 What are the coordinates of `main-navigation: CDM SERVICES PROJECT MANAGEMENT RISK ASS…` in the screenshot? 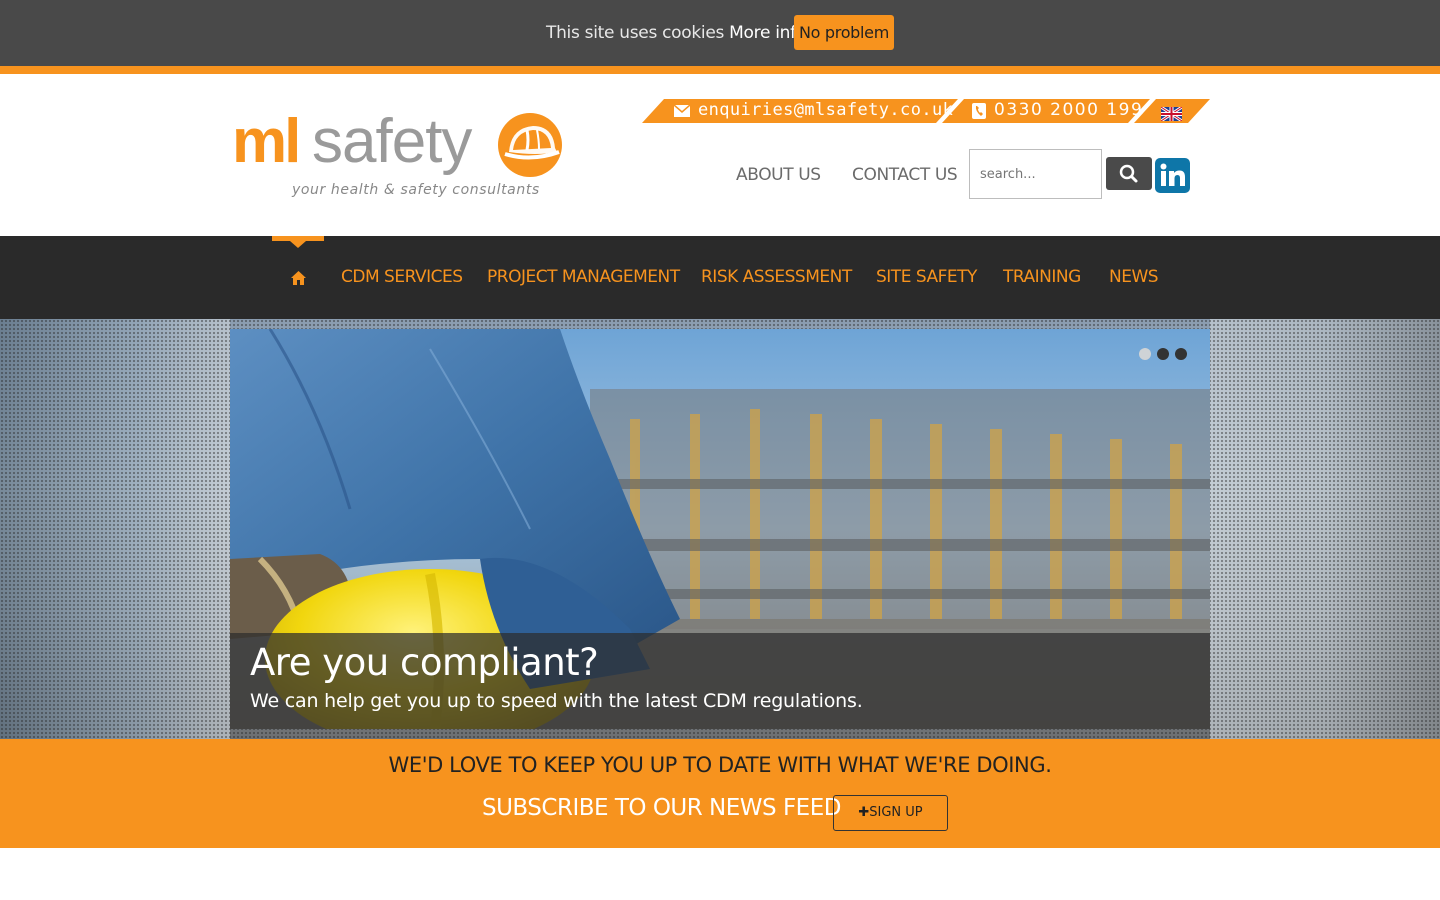 It's located at (720, 277).